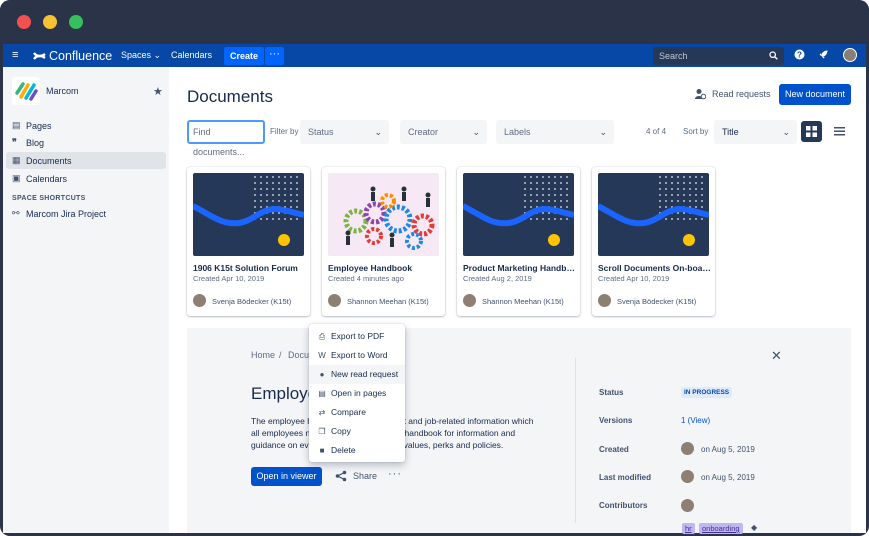 This screenshot has height=536, width=869. What do you see at coordinates (26, 91) in the screenshot?
I see `space-logo` at bounding box center [26, 91].